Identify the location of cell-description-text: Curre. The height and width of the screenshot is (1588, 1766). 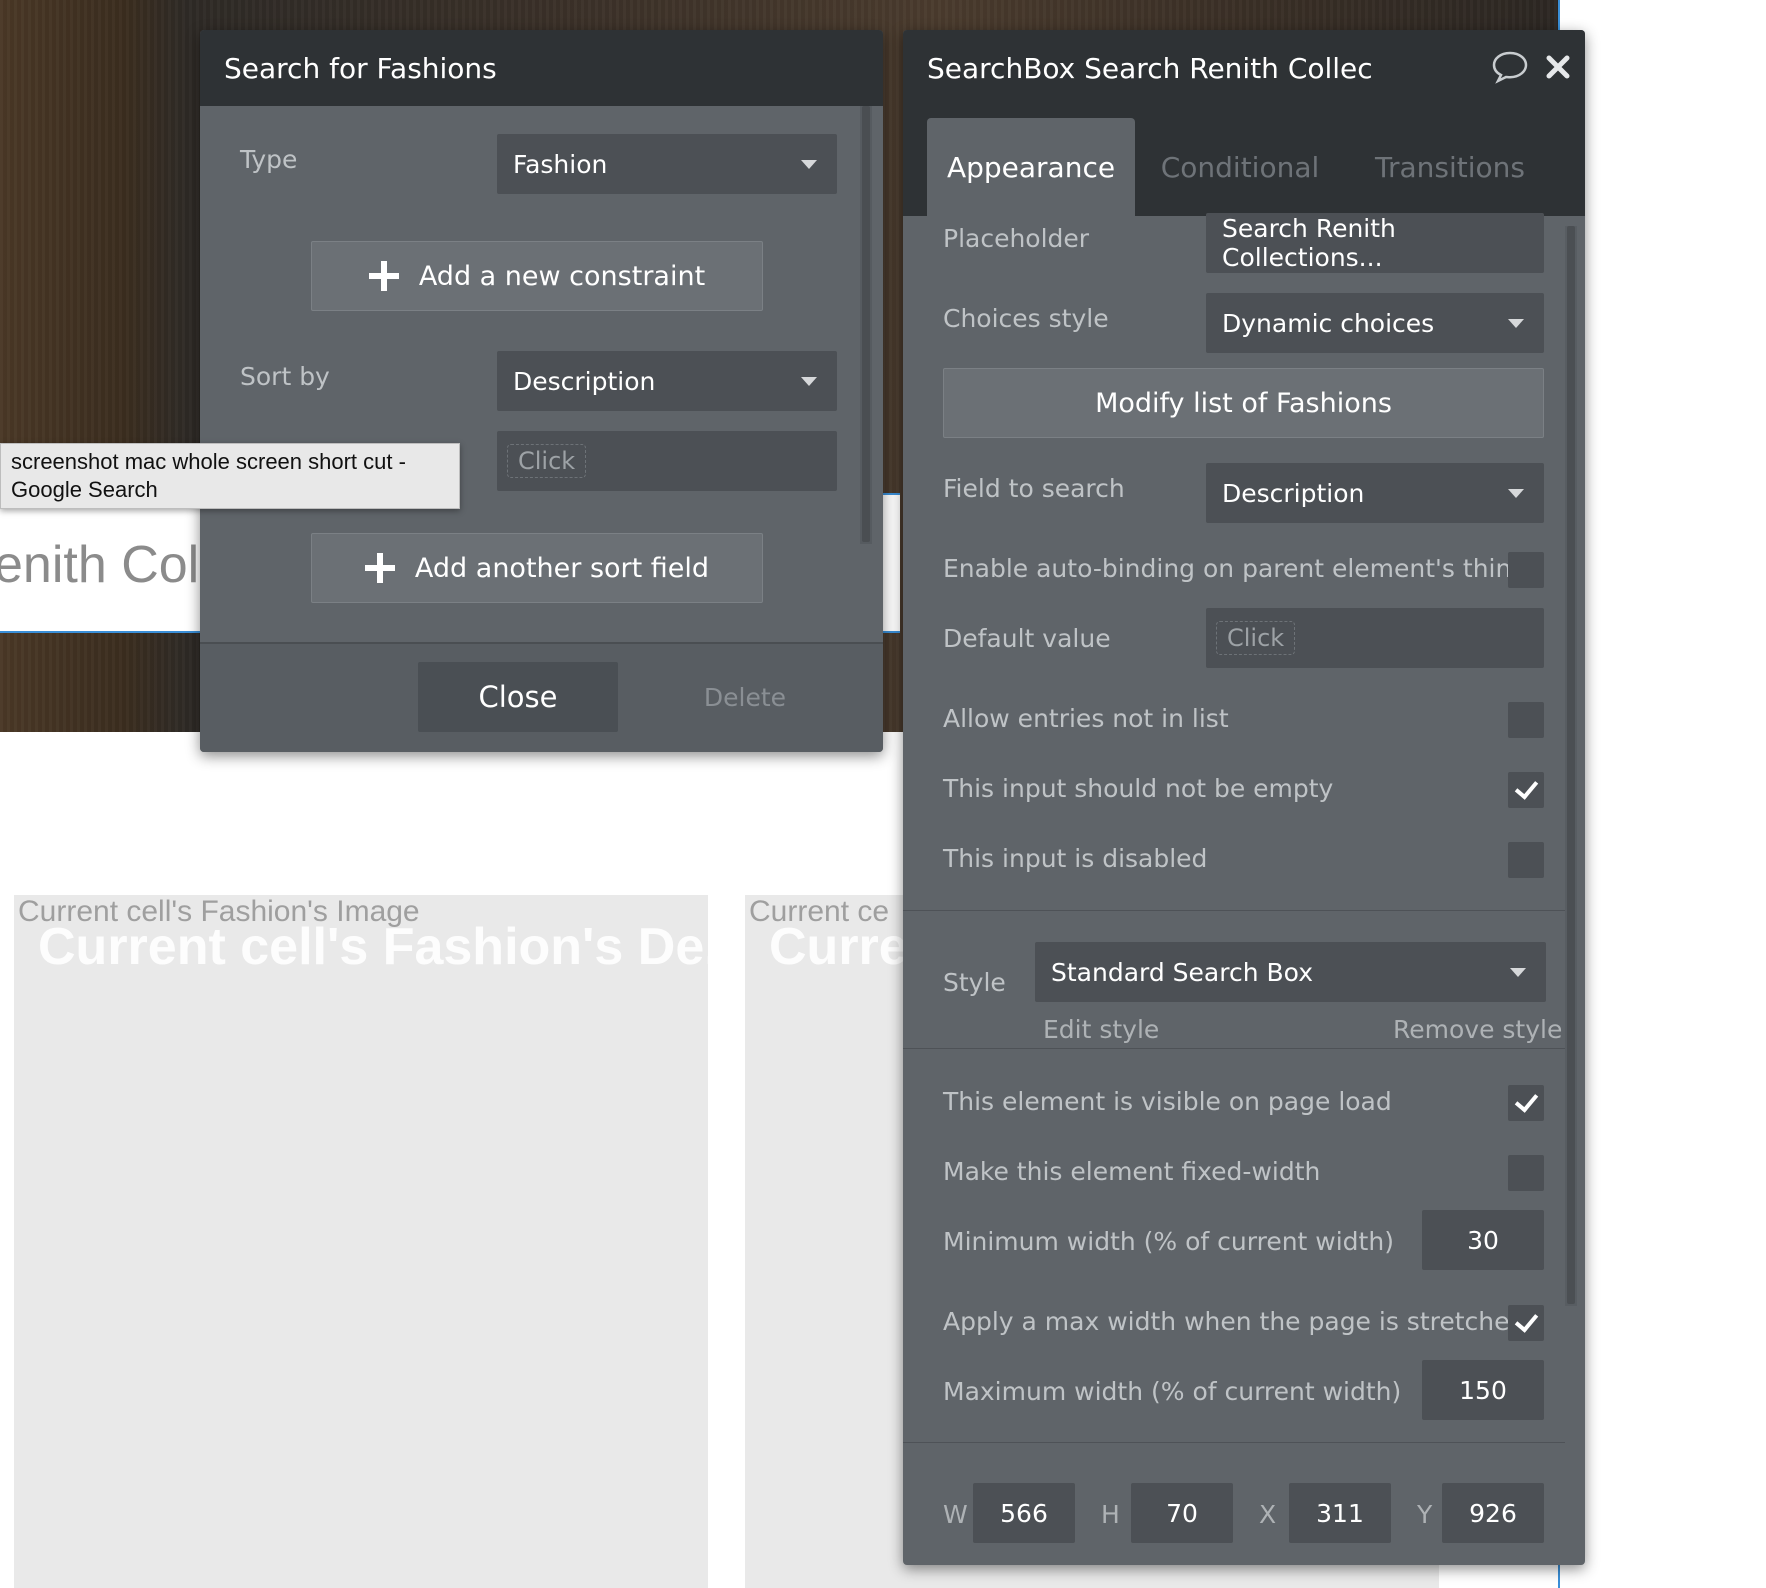
(838, 947).